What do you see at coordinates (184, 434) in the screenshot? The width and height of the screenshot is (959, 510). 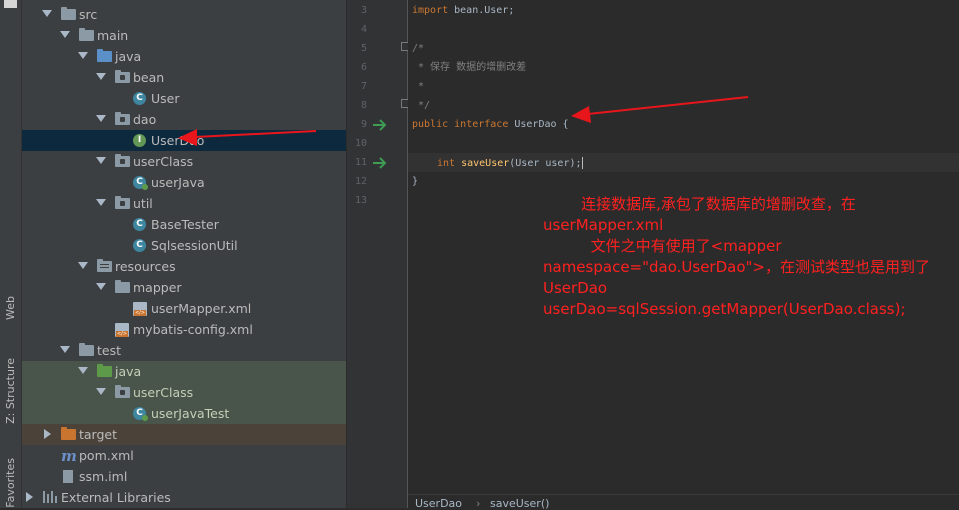 I see `tree-row-target: target` at bounding box center [184, 434].